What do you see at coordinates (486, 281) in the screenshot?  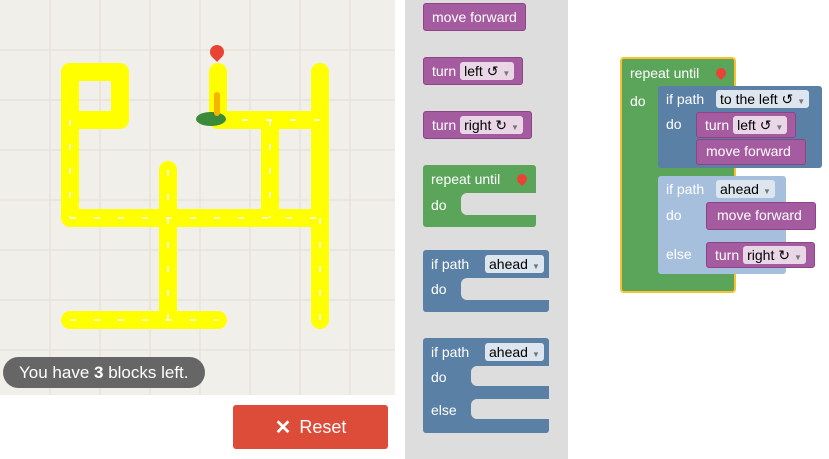 I see `toolbox-if-path-block: if path ahead ▼ do` at bounding box center [486, 281].